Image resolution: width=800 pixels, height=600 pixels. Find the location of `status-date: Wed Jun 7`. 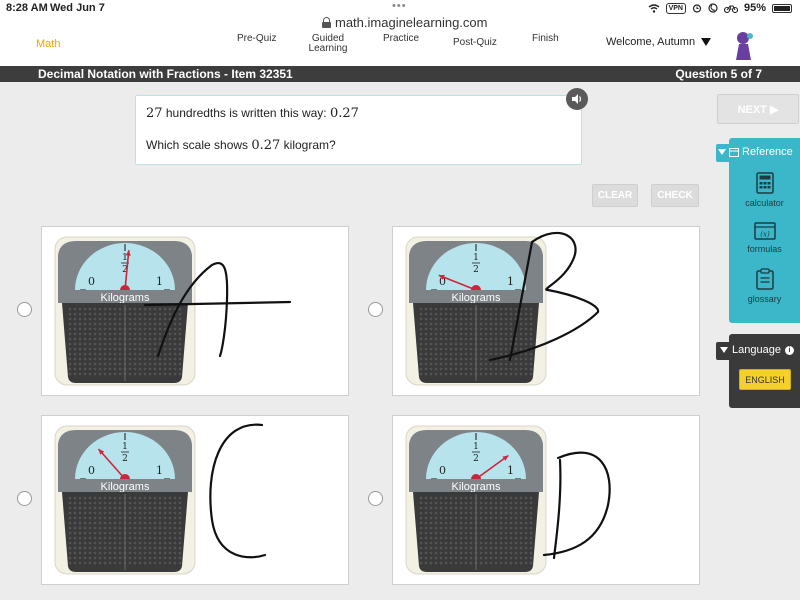

status-date: Wed Jun 7 is located at coordinates (77, 8).